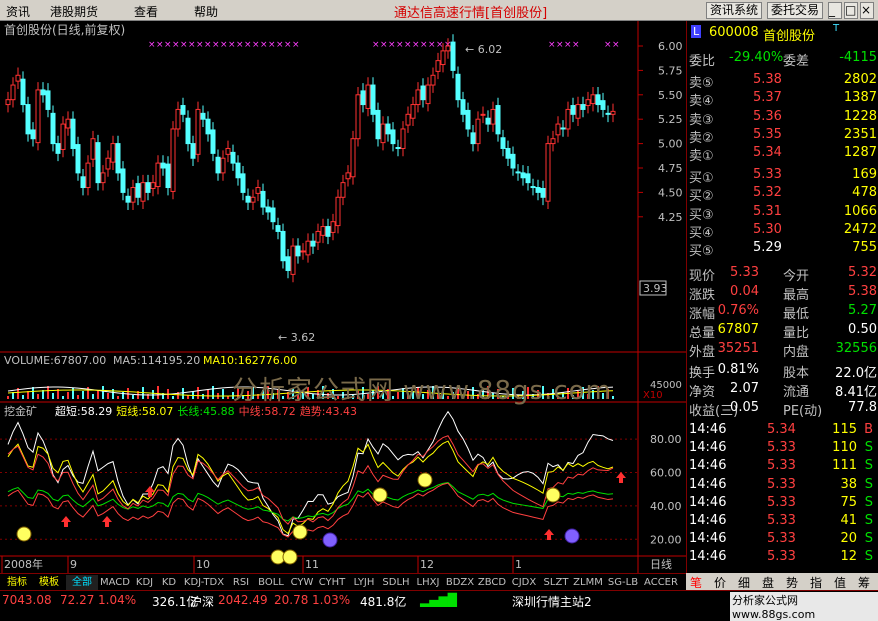 Image resolution: width=878 pixels, height=621 pixels. I want to click on orderbook-row: 买④ 5.30 2472, so click(782, 231).